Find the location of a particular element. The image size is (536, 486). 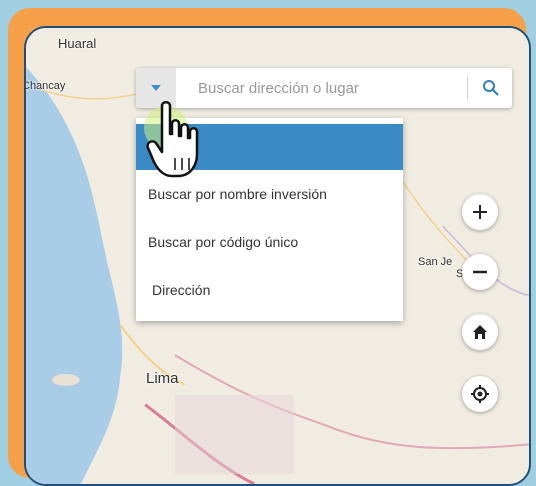

search-button is located at coordinates (491, 88).